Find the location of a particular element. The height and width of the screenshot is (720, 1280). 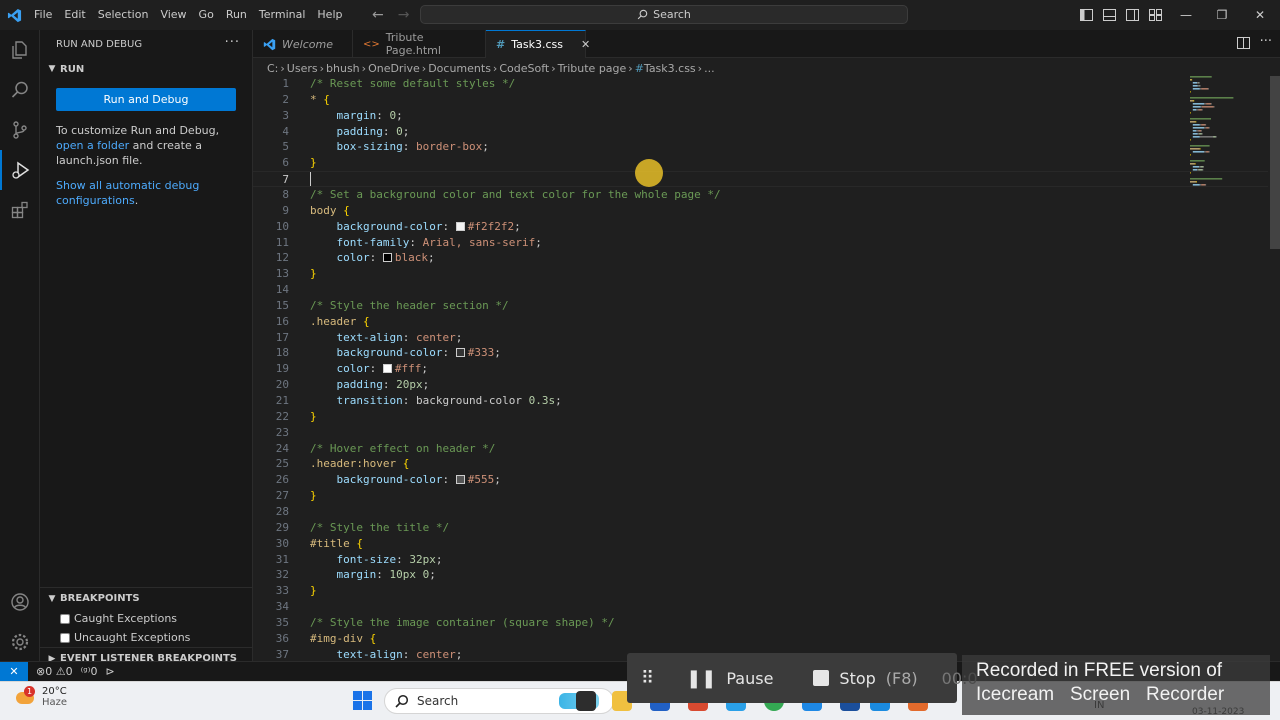

code-line: 10 background-color: #f2f2f2; is located at coordinates (760, 227).